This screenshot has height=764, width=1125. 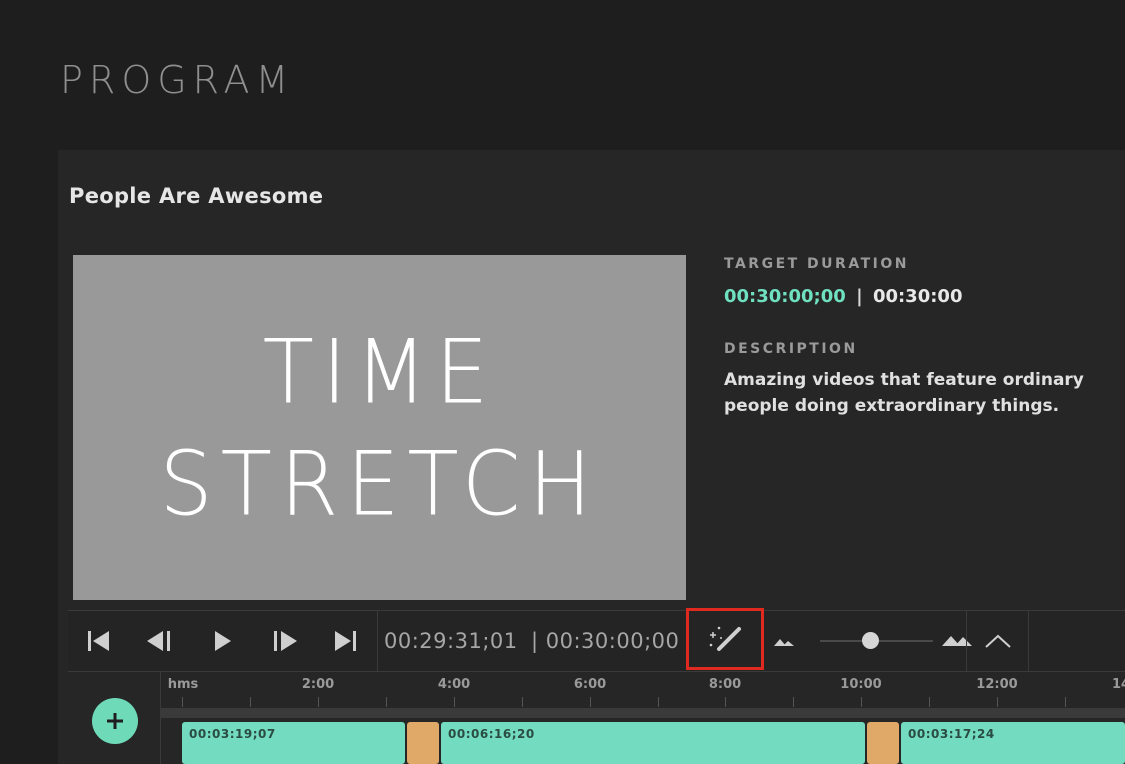 I want to click on skip-to-start-icon, so click(x=98, y=641).